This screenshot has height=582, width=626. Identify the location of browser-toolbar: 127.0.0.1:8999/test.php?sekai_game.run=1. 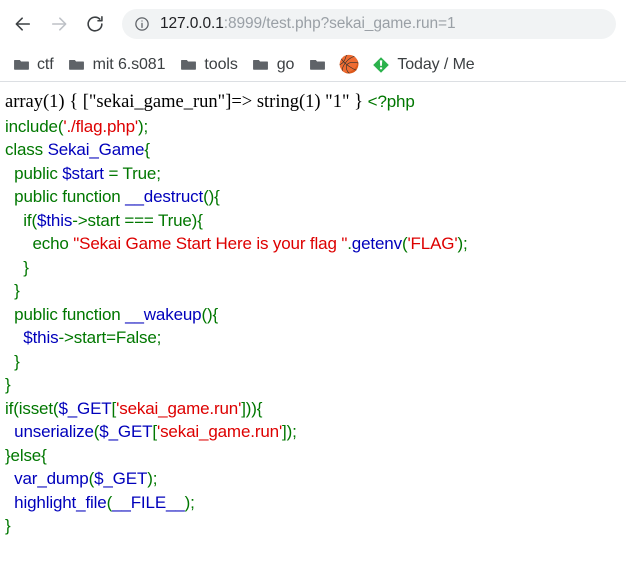
(313, 24).